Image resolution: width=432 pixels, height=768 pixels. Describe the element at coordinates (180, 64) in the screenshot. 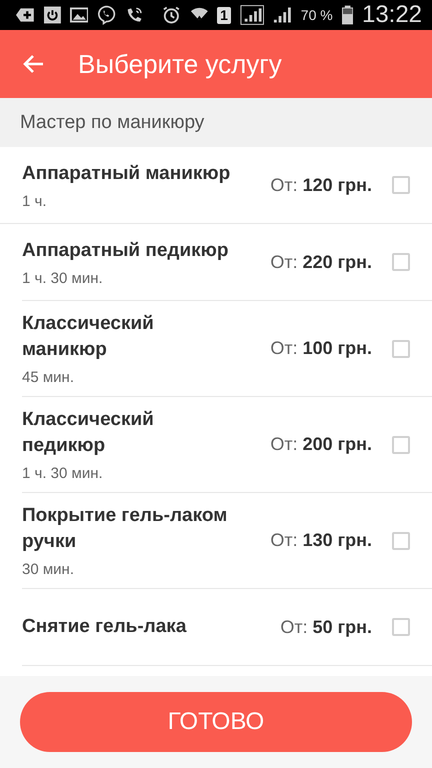

I see `screen-title: Выберите услугу` at that location.